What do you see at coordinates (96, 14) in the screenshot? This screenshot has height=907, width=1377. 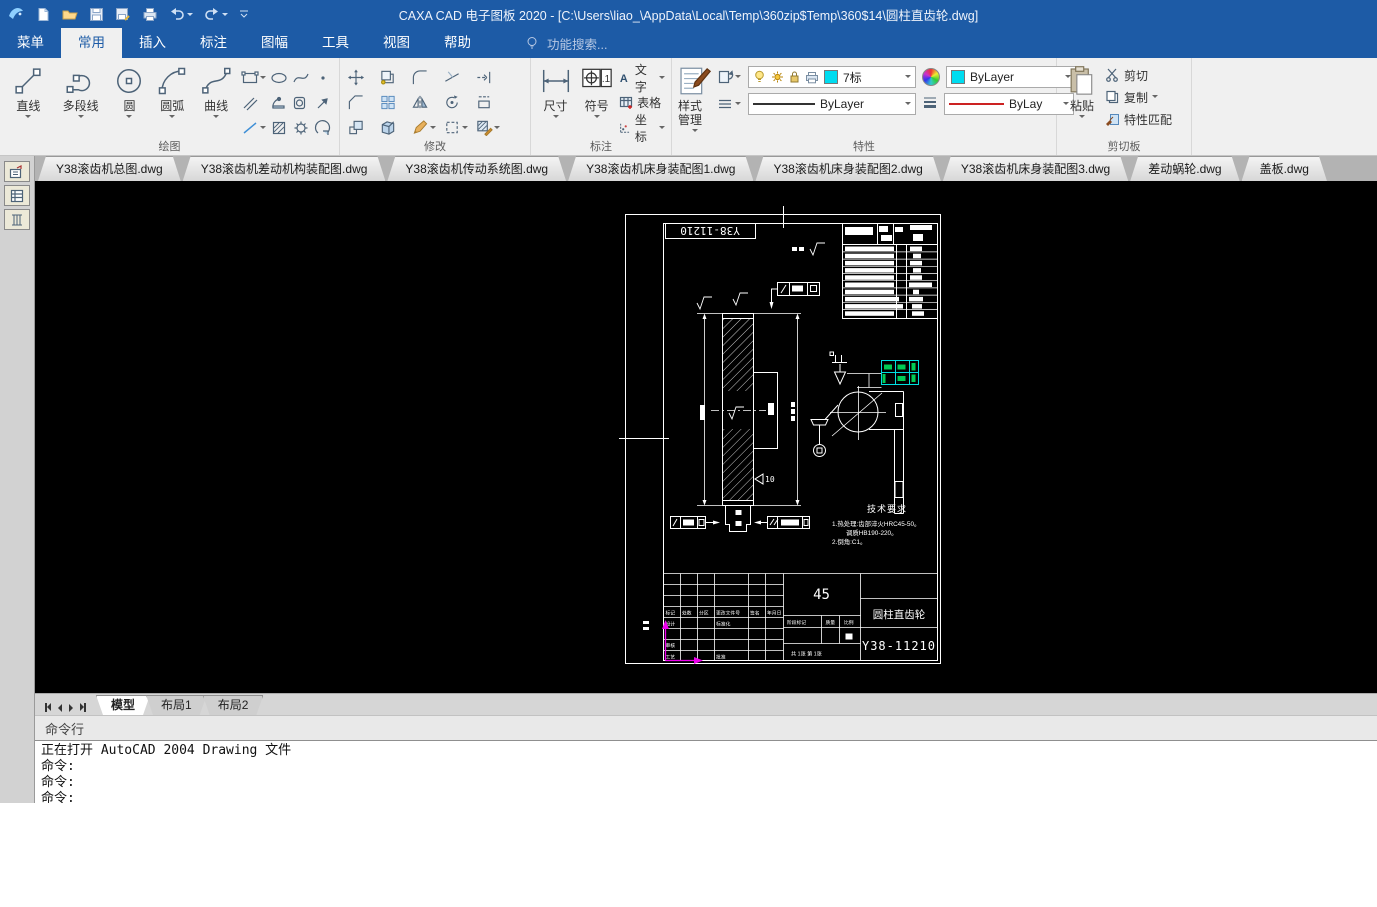 I see `save-button` at bounding box center [96, 14].